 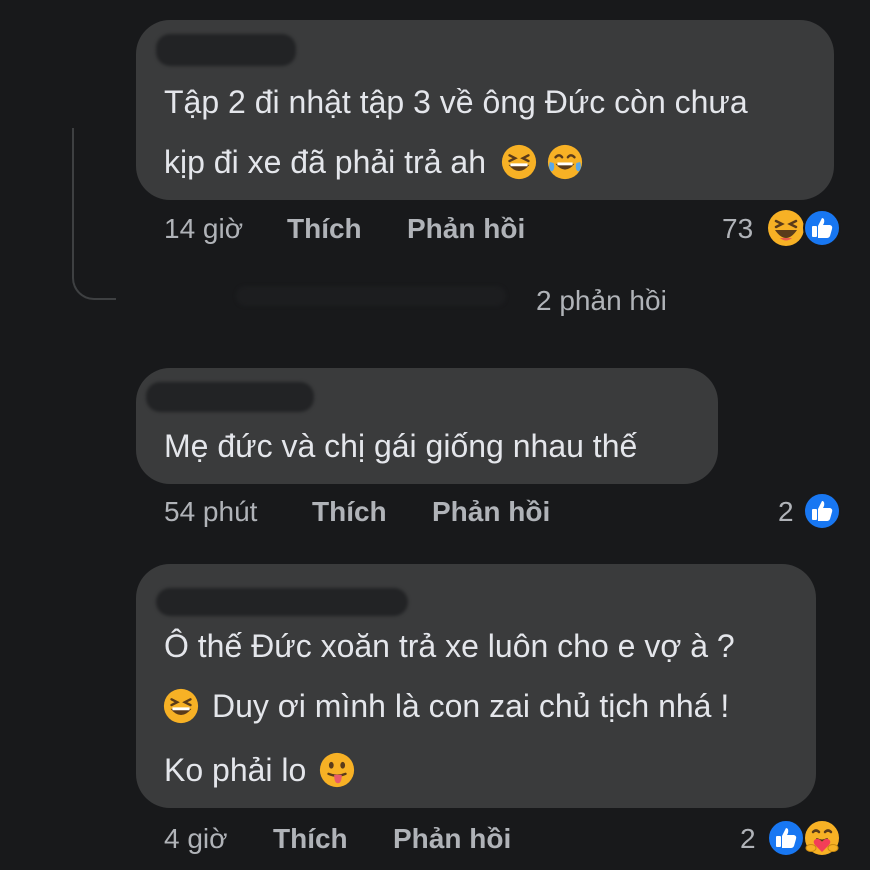 I want to click on view-replies-link: 2 phản hồi, so click(x=601, y=301).